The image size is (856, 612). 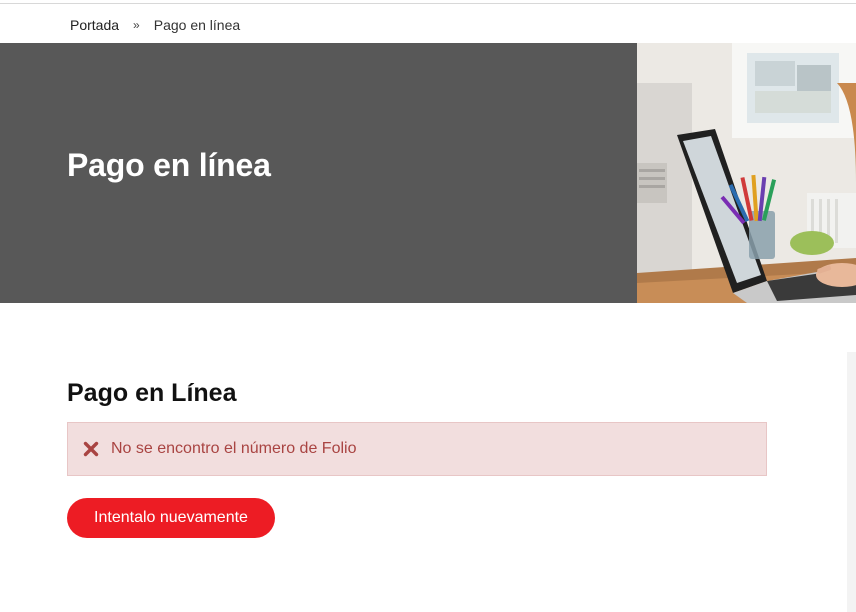 I want to click on breadcrumb: Portada » Pago en línea, so click(x=155, y=25).